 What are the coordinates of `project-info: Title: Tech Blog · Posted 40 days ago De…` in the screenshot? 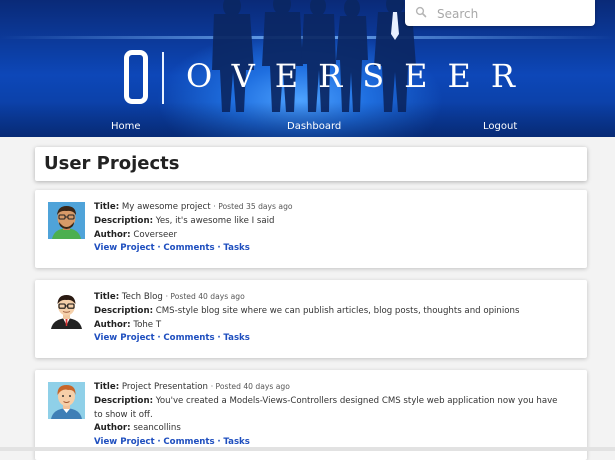 It's located at (329, 318).